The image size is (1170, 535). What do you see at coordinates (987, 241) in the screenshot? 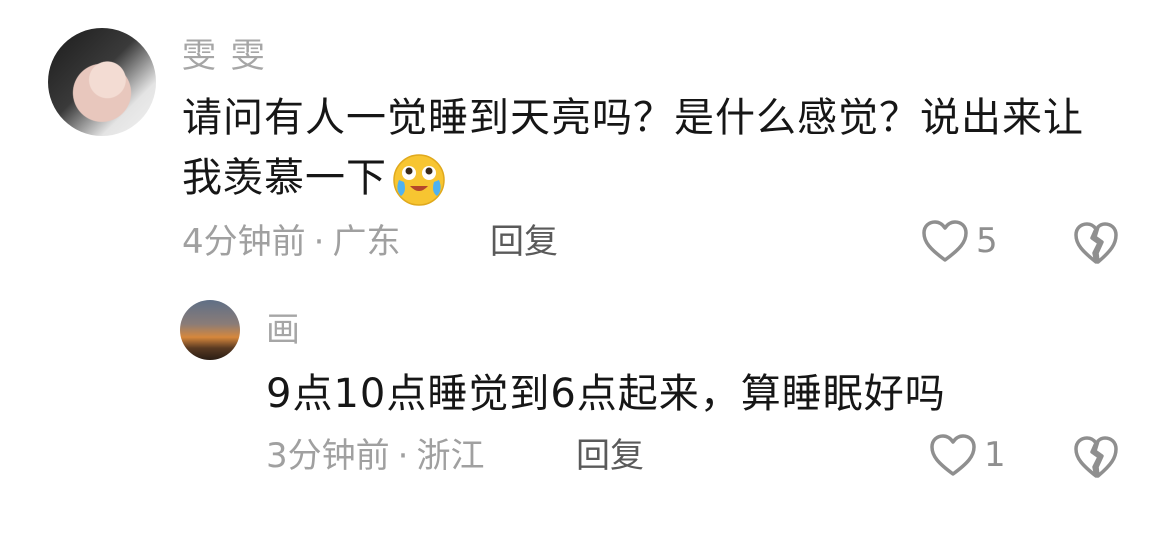
I see `like-count: 5` at bounding box center [987, 241].